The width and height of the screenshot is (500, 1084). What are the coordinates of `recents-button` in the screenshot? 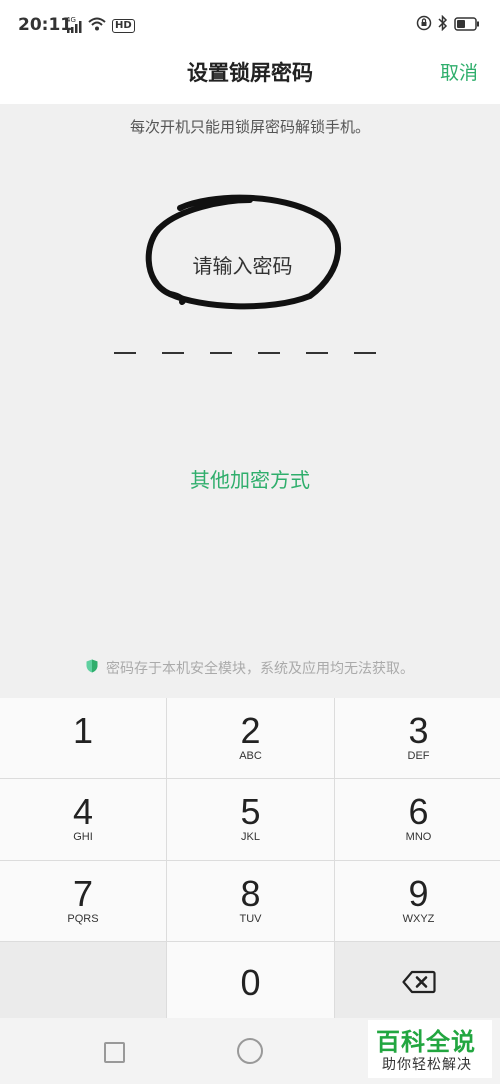 It's located at (114, 1052).